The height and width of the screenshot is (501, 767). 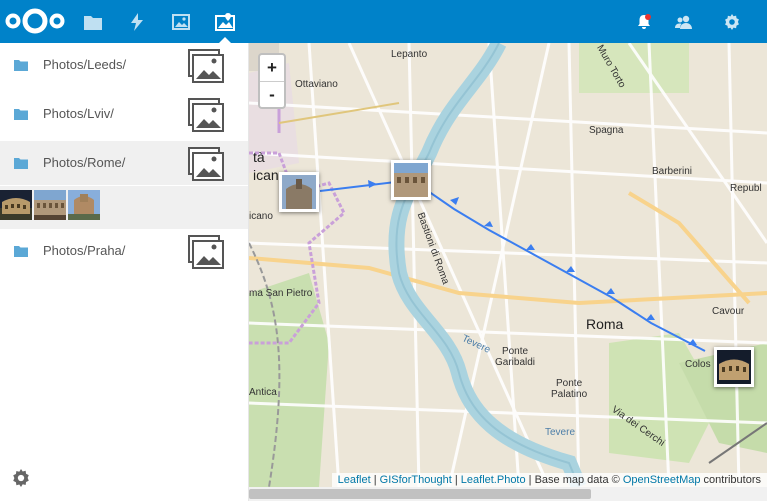 I want to click on leaflet-photo-link: Leaflet.Photo, so click(x=493, y=480).